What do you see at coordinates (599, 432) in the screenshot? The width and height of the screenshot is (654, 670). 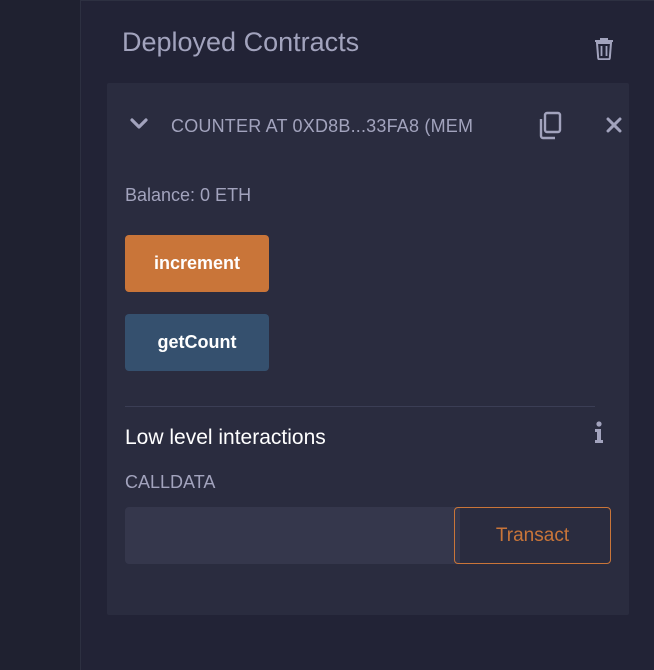 I see `info-icon` at bounding box center [599, 432].